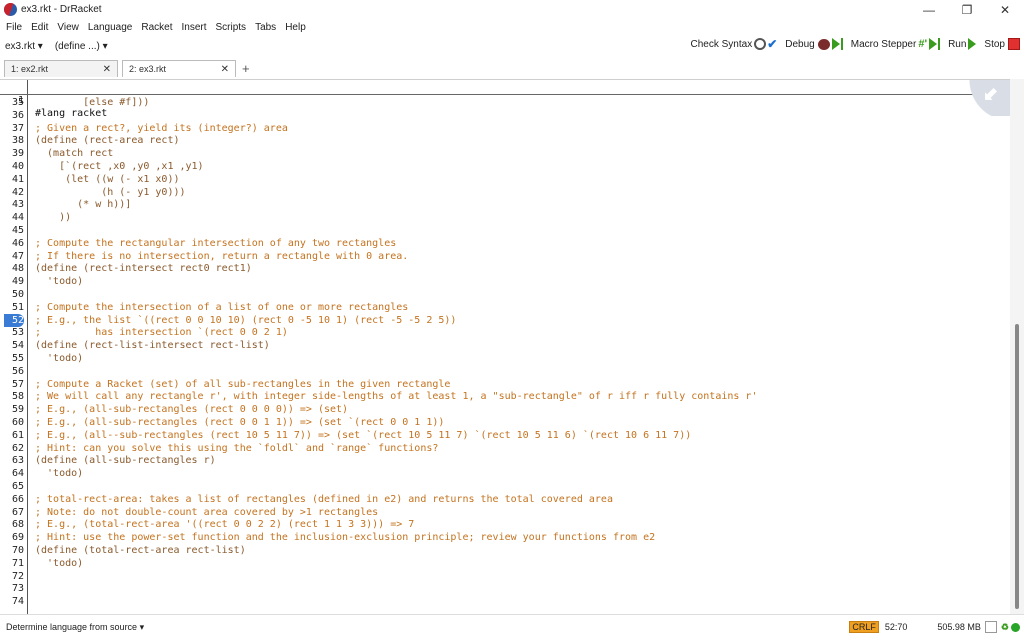  Describe the element at coordinates (760, 44) in the screenshot. I see `magnifier-icon` at that location.